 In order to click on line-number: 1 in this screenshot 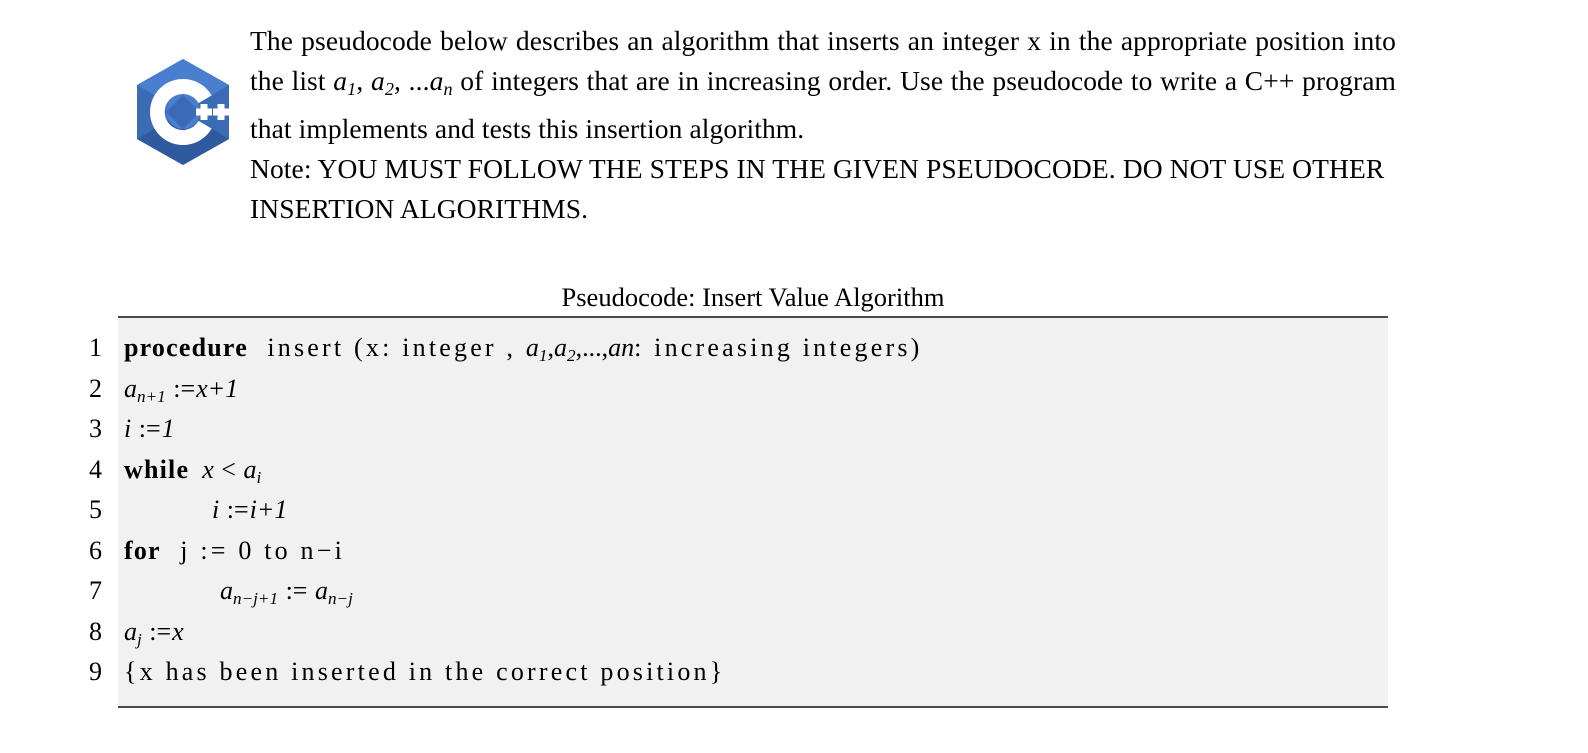, I will do `click(95, 347)`.